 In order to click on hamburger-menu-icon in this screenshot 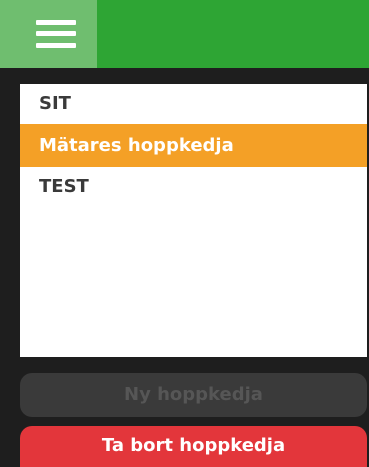, I will do `click(56, 34)`.